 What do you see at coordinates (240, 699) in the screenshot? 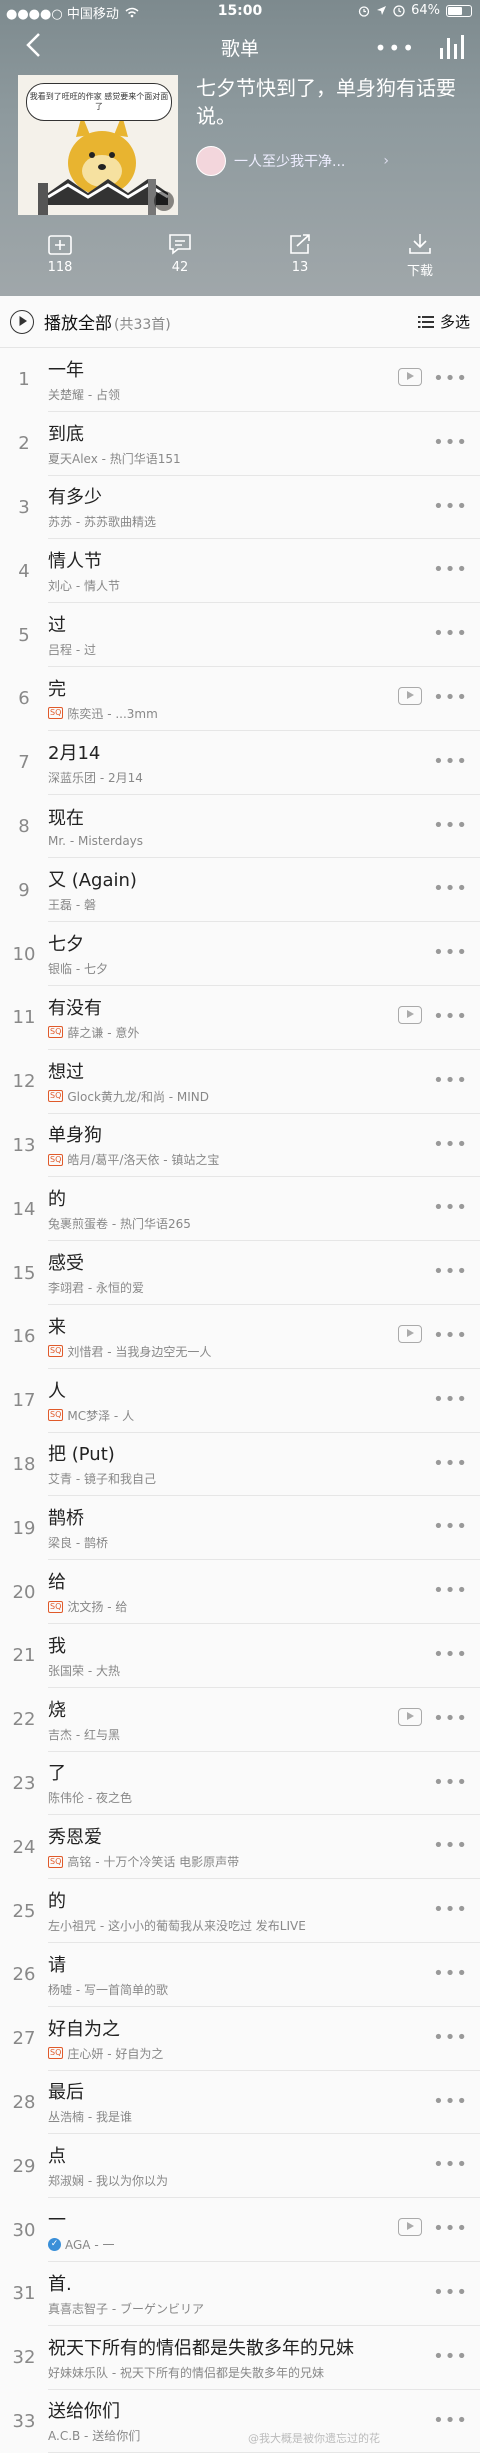
I see `song-row: 6完SQ陈奕迅 - ...3mm•••` at bounding box center [240, 699].